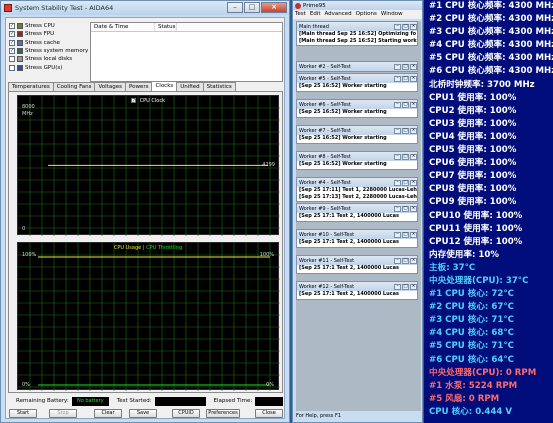  I want to click on worker-log-line: [Sep 25 16:52] Worker starting, so click(343, 86).